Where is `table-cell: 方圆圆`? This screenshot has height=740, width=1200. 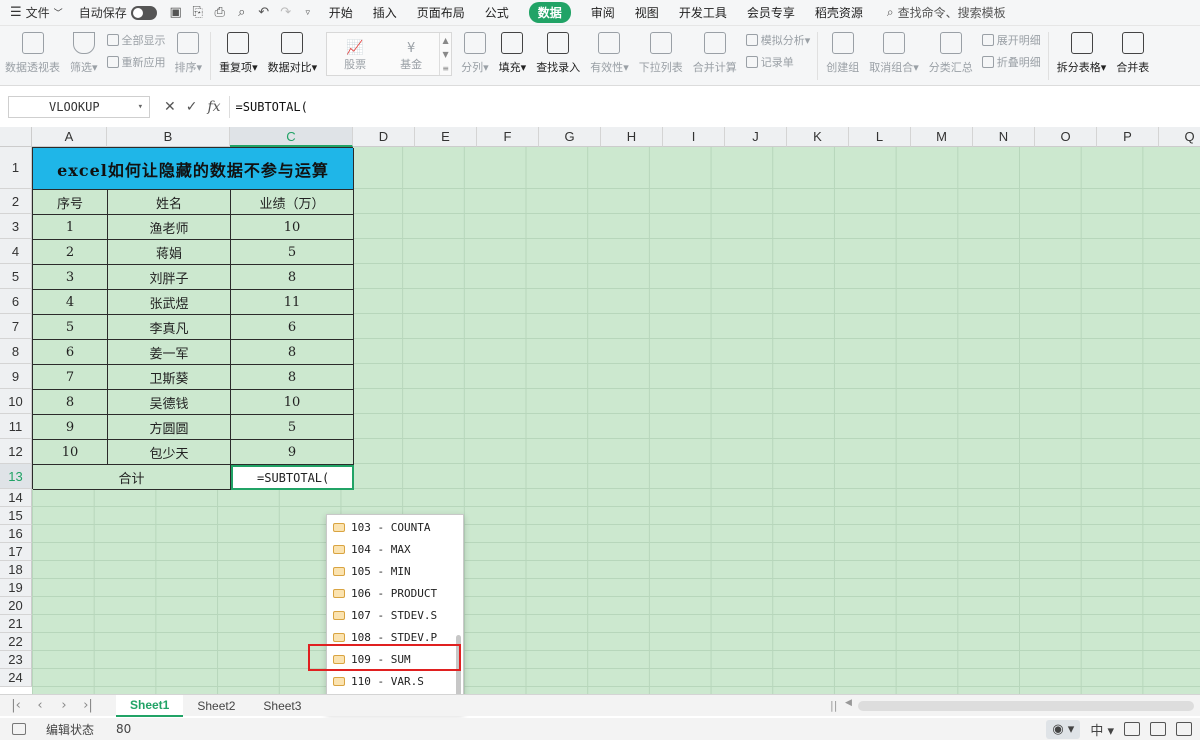
table-cell: 方圆圆 is located at coordinates (169, 427).